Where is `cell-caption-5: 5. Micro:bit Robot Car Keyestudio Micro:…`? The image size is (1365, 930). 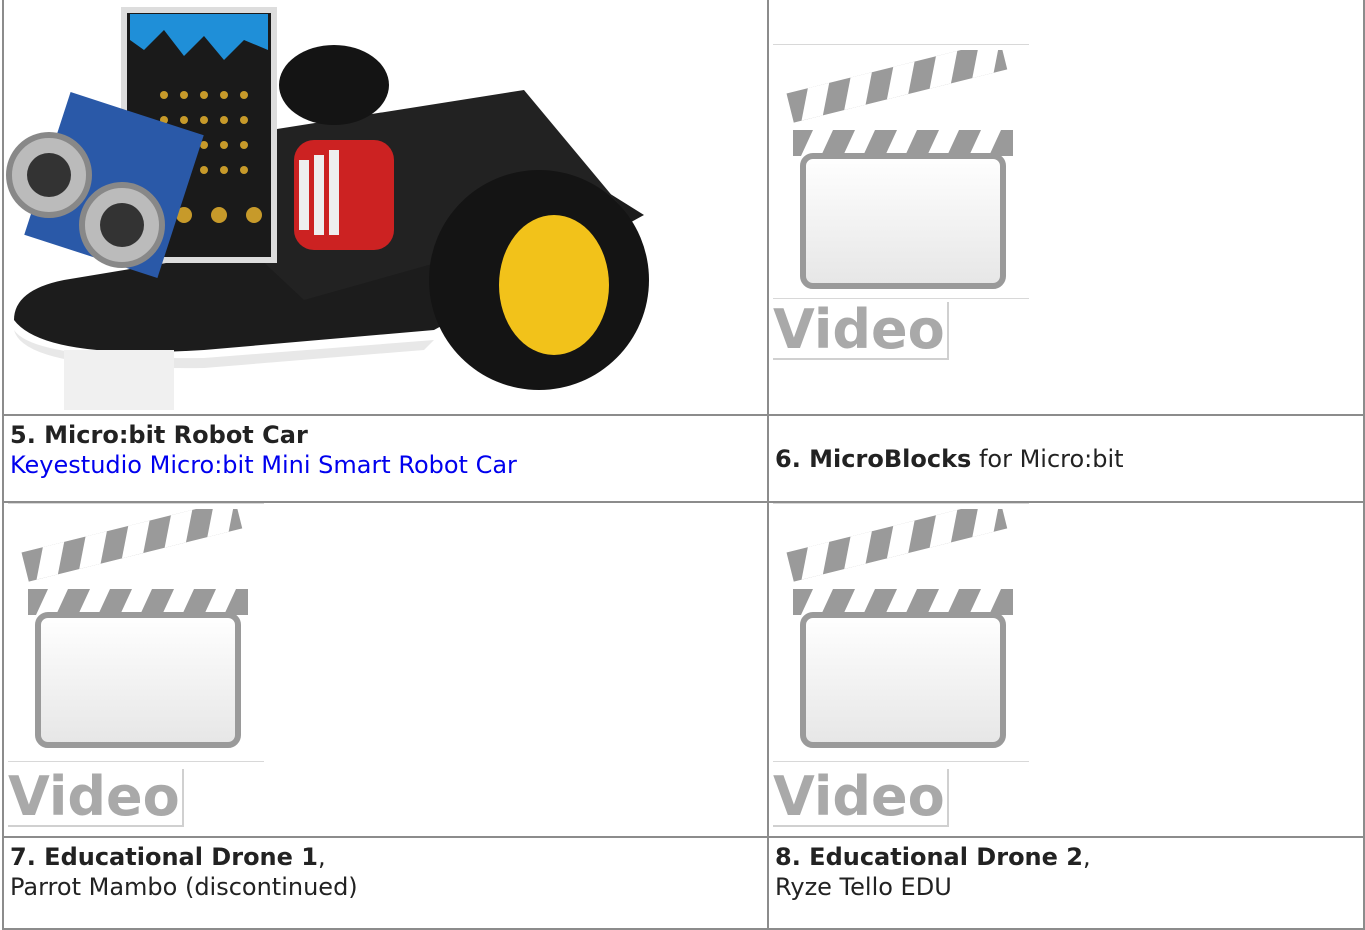
cell-caption-5: 5. Micro:bit Robot Car Keyestudio Micro:… is located at coordinates (385, 458).